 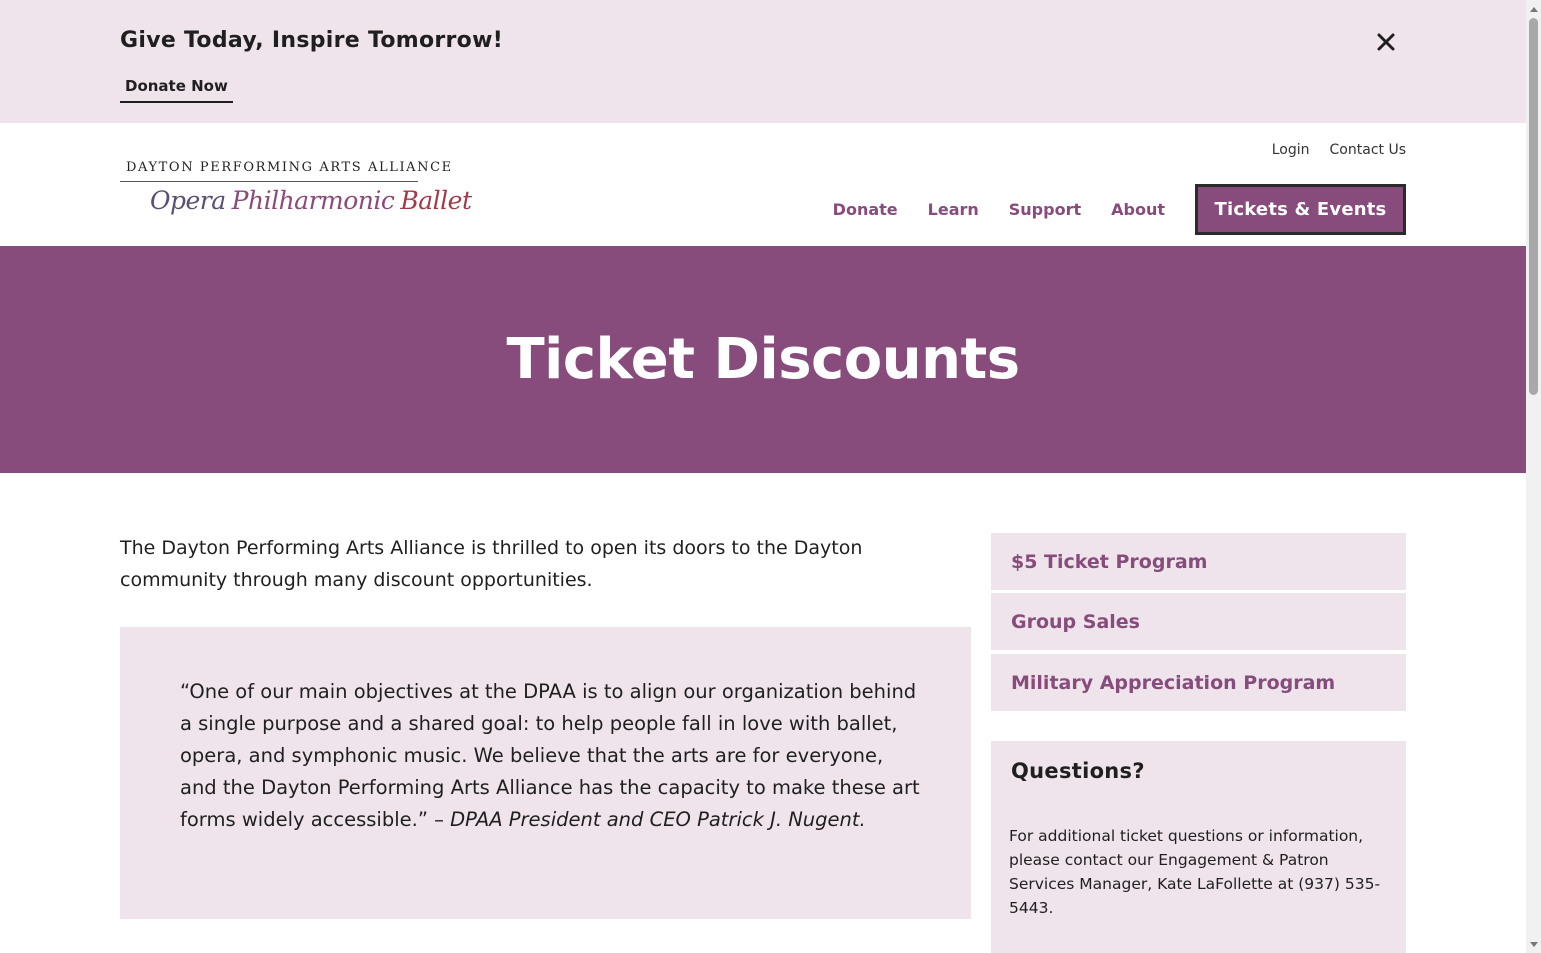 I want to click on logo-philharmonic: Philharmonic, so click(x=313, y=200).